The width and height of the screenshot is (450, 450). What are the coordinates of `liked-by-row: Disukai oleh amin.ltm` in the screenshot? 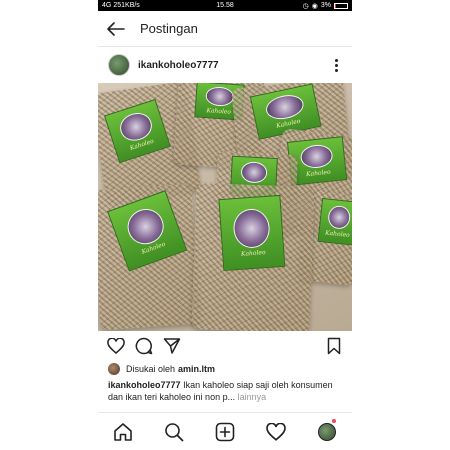 It's located at (225, 369).